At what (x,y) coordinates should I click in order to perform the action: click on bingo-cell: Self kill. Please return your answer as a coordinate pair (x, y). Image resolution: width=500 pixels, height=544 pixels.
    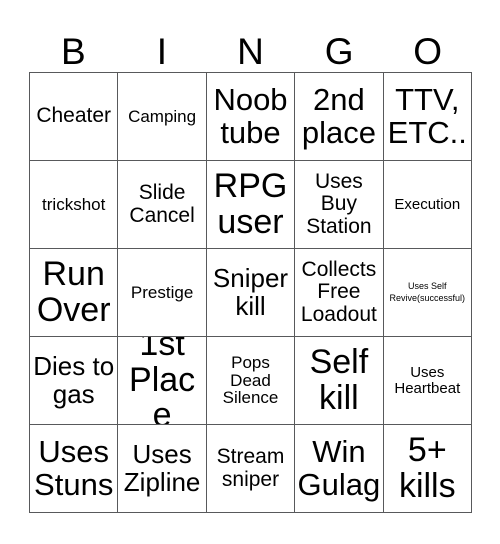
    Looking at the image, I should click on (339, 381).